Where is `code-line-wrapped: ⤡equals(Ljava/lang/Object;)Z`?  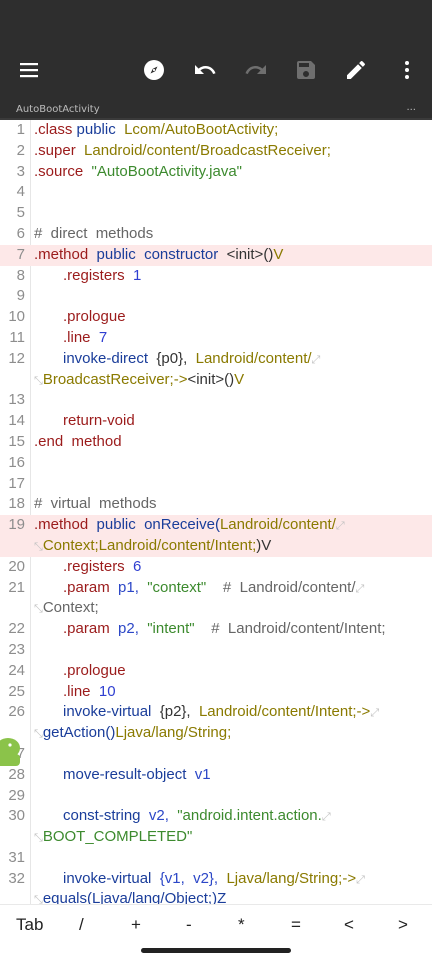
code-line-wrapped: ⤡equals(Ljava/lang/Object;)Z is located at coordinates (130, 897).